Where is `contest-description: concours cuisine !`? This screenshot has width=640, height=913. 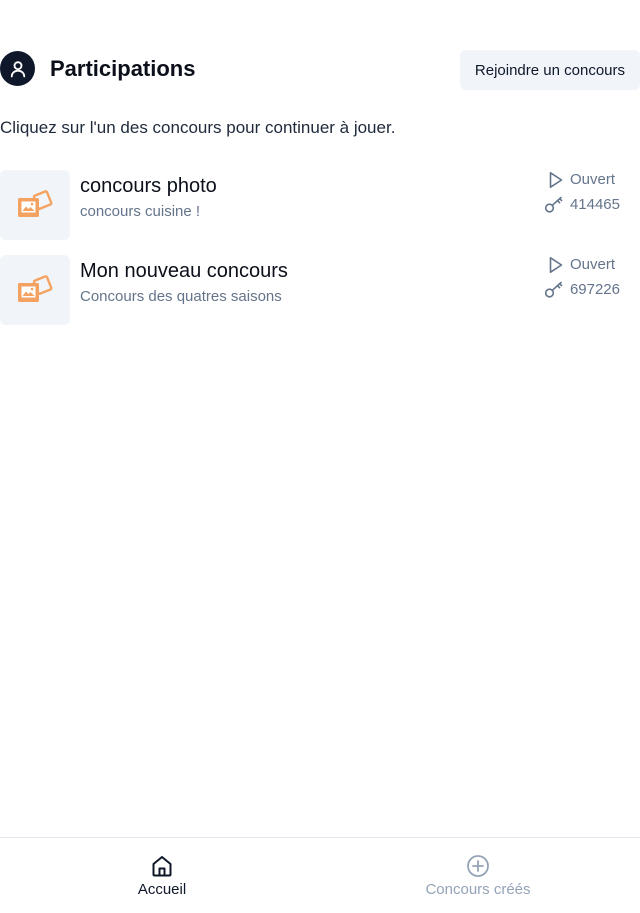 contest-description: concours cuisine ! is located at coordinates (140, 211).